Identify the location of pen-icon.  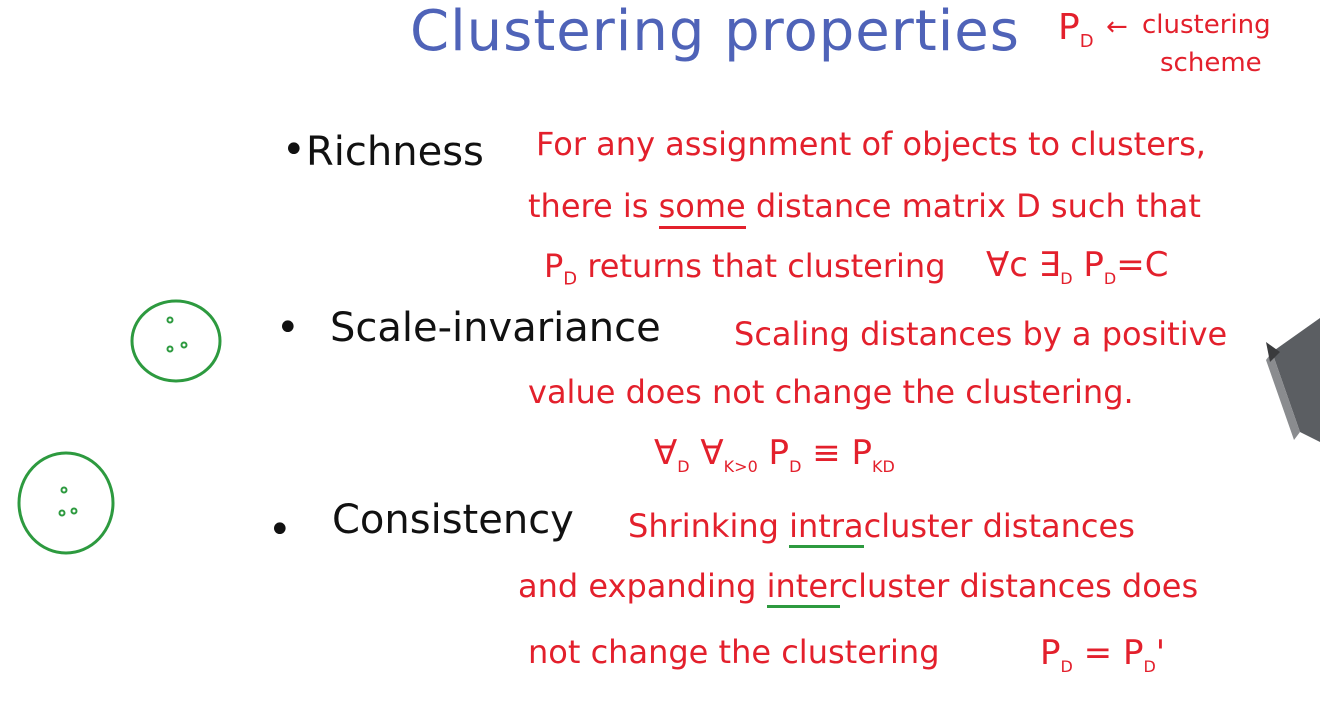
(1293, 380).